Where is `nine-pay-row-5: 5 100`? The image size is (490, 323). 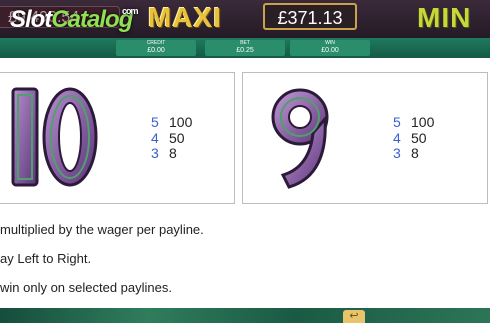
nine-pay-row-5: 5 100 is located at coordinates (414, 122).